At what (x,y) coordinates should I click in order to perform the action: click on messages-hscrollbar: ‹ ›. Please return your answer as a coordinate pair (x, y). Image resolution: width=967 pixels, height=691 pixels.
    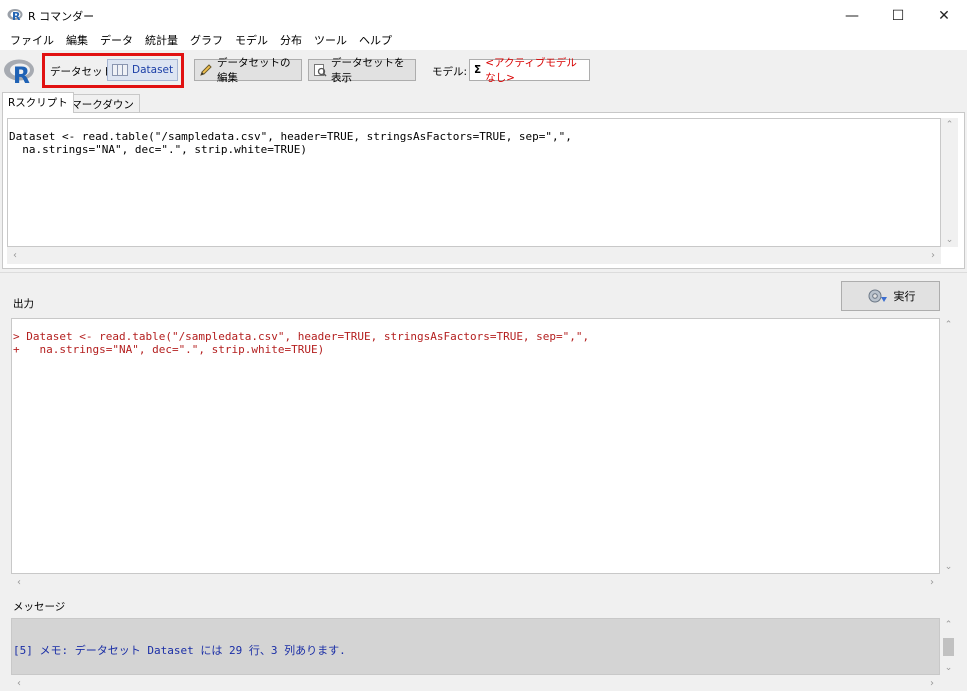
    Looking at the image, I should click on (475, 683).